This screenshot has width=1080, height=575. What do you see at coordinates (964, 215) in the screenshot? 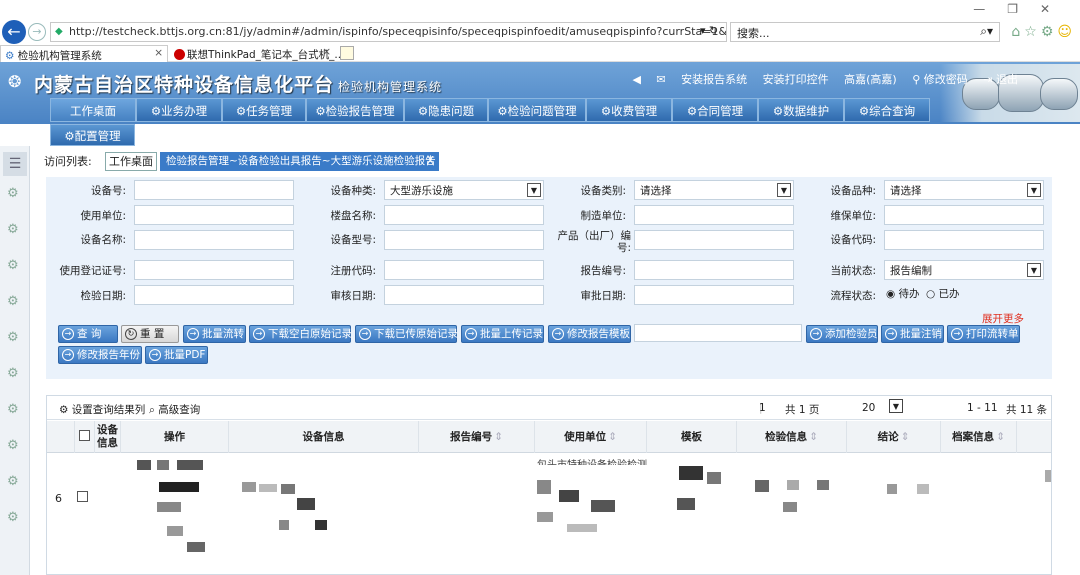
I see `maintenance-unit-input` at bounding box center [964, 215].